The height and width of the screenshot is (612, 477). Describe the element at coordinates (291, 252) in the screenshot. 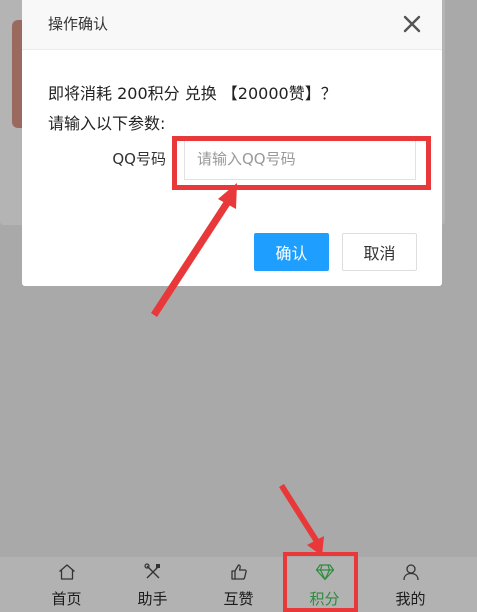

I see `confirm-button: 确认` at that location.